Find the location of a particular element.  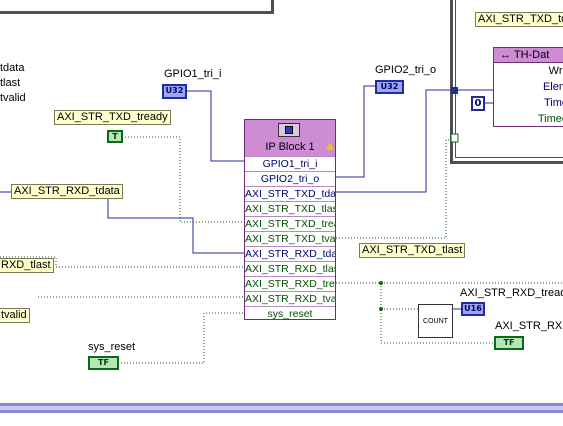

ip-row-axi-str-txd-tvalid: AXI_STR_TXD_tvali is located at coordinates (290, 238).